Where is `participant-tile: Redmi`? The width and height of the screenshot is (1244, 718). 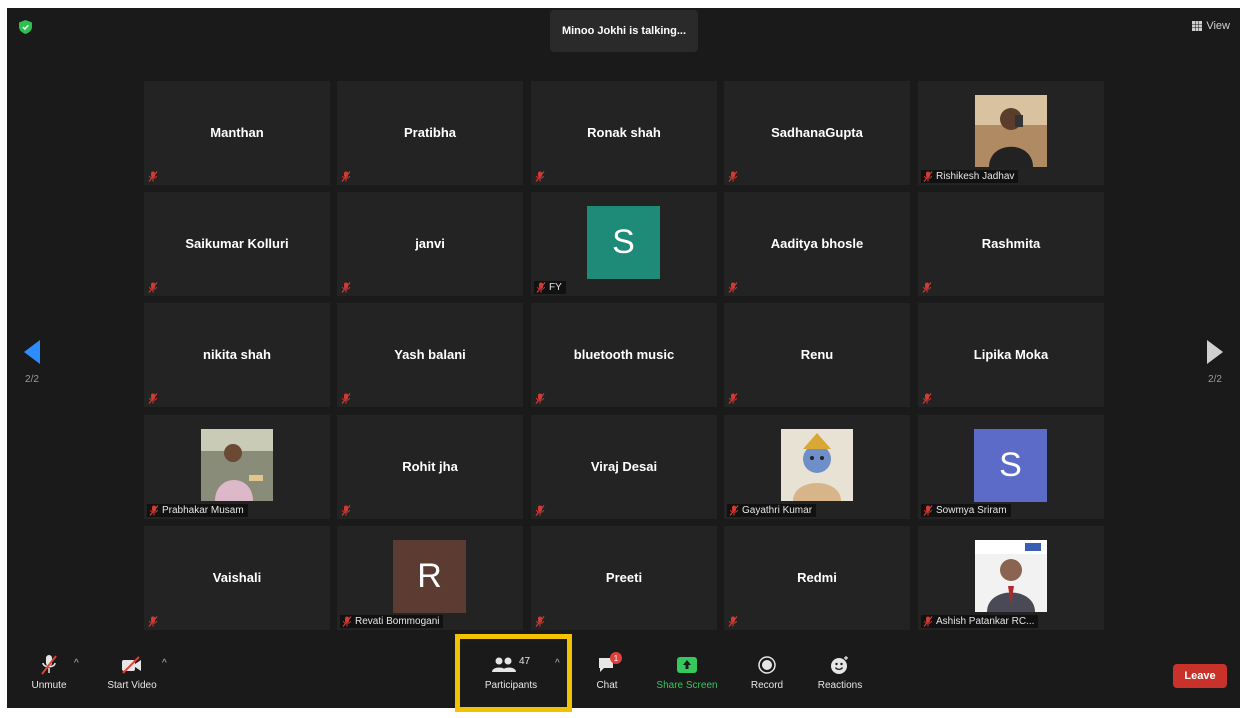
participant-tile: Redmi is located at coordinates (817, 578).